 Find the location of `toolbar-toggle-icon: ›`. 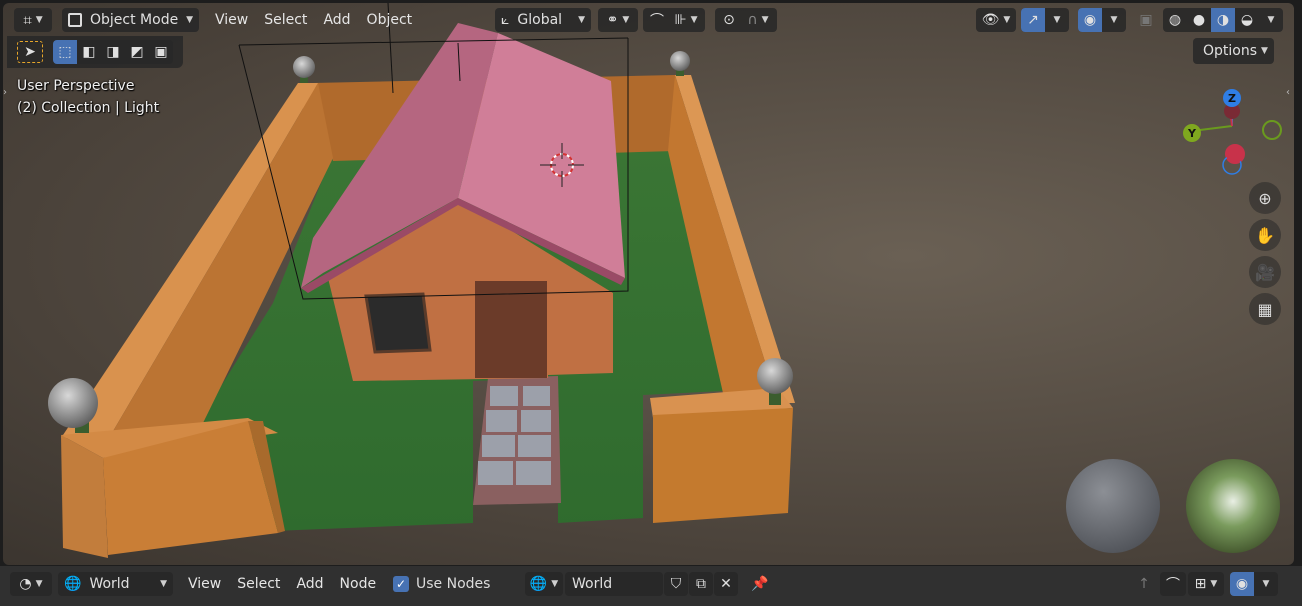

toolbar-toggle-icon: › is located at coordinates (7, 95).